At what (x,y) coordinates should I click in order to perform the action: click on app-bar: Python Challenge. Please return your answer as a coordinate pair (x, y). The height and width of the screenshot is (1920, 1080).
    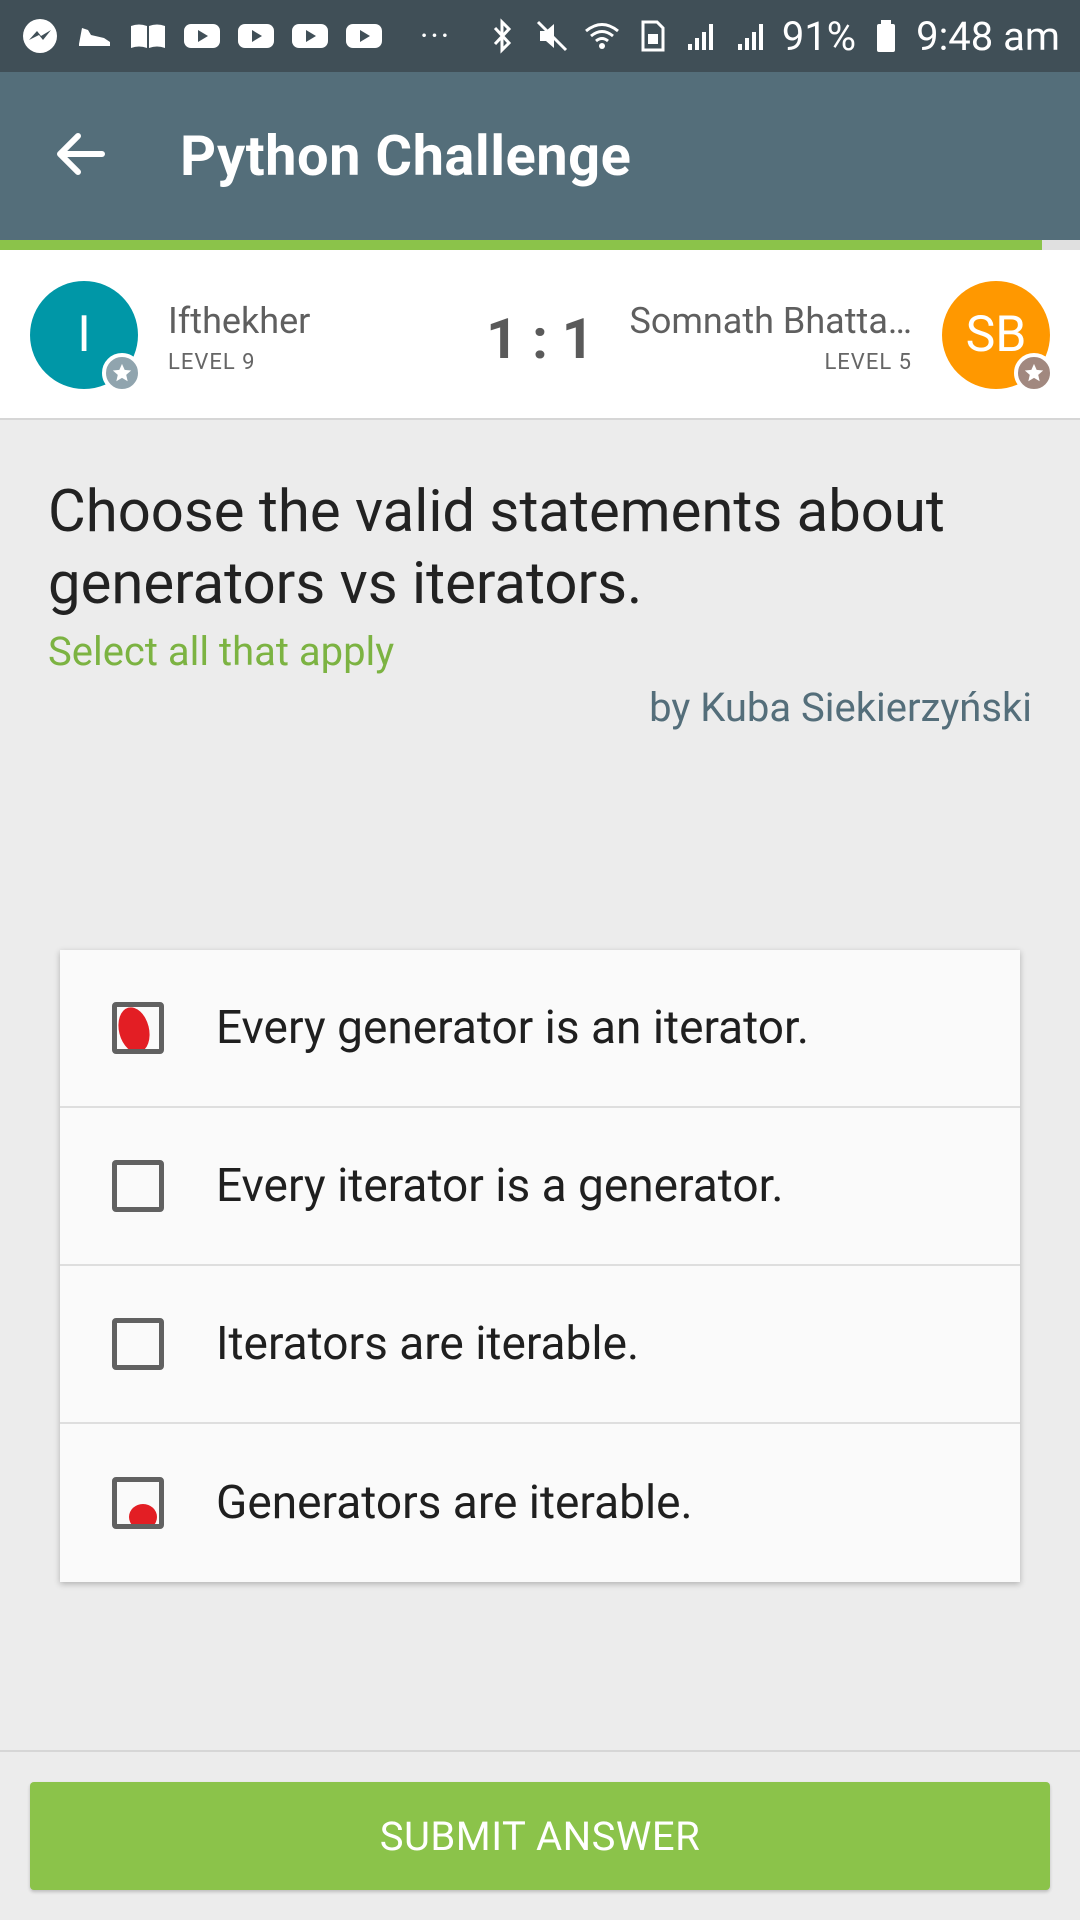
    Looking at the image, I should click on (540, 156).